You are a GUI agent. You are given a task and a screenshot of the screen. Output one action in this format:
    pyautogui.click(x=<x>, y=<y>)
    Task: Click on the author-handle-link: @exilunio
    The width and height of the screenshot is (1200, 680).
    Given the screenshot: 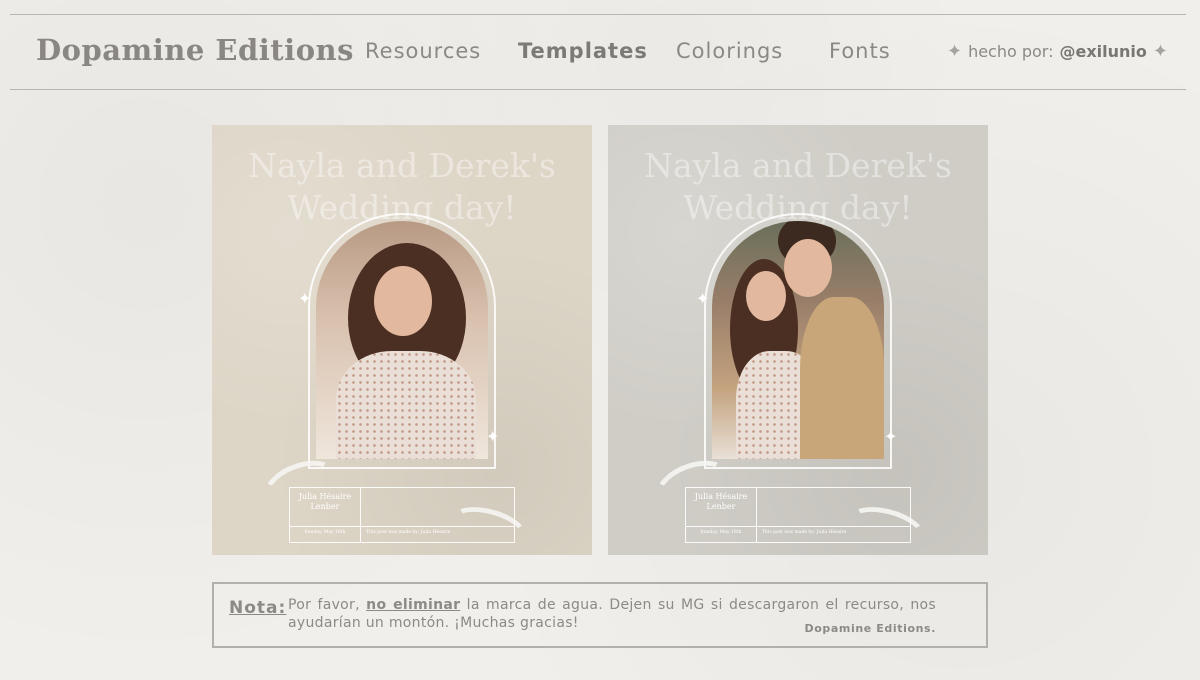 What is the action you would take?
    pyautogui.click(x=1103, y=51)
    